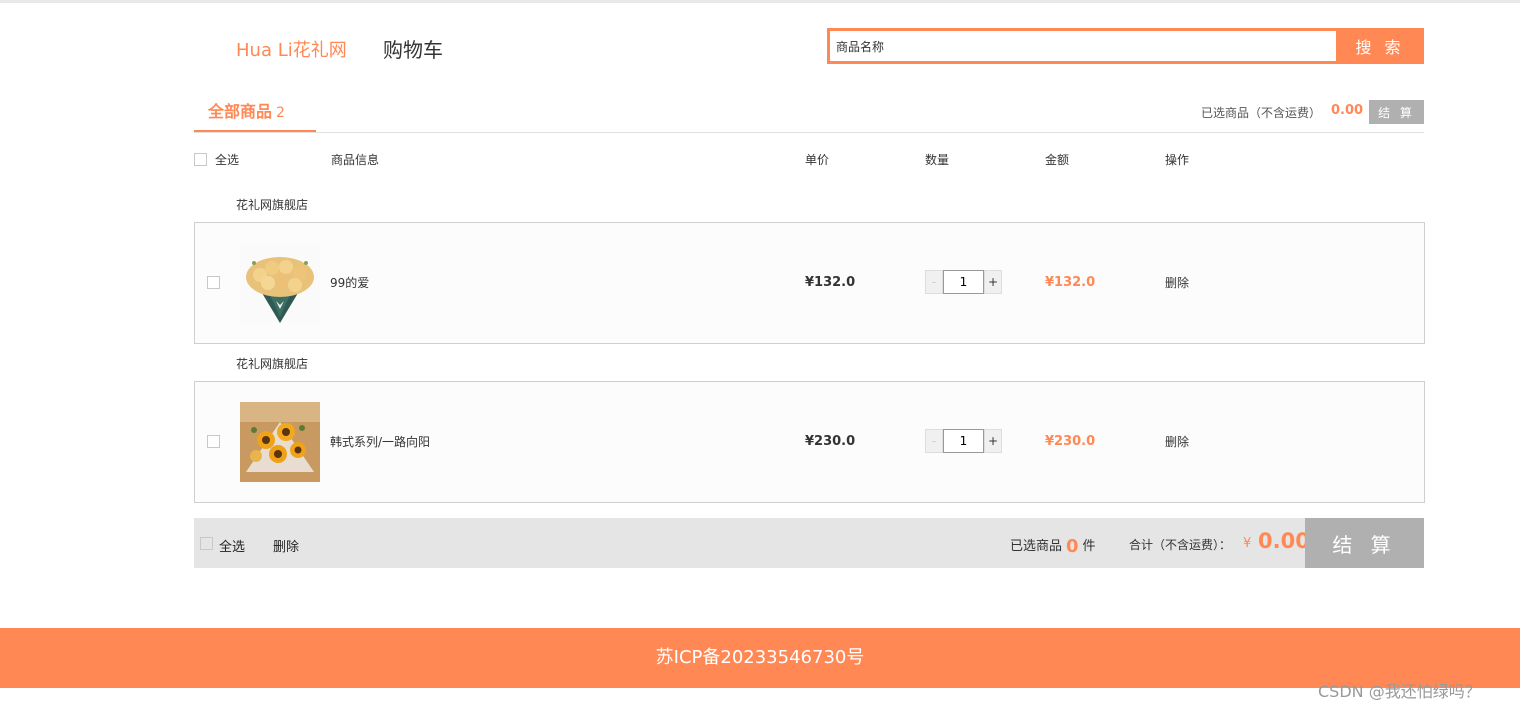 The height and width of the screenshot is (708, 1520). What do you see at coordinates (280, 283) in the screenshot?
I see `product-image-bouquet-roses` at bounding box center [280, 283].